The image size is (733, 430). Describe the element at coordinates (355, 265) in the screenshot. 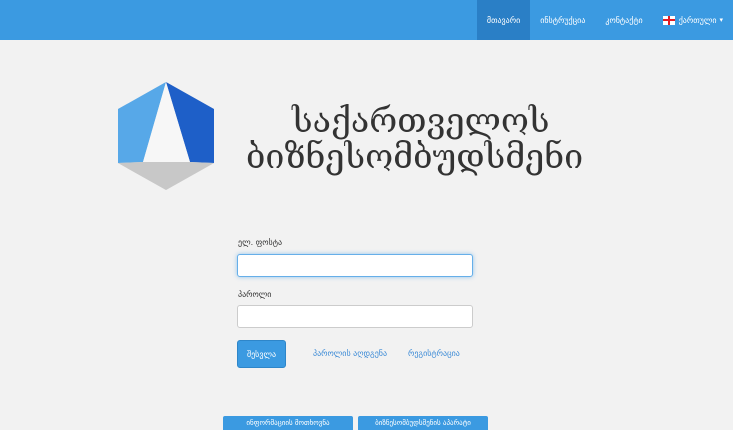

I see `email-field` at that location.